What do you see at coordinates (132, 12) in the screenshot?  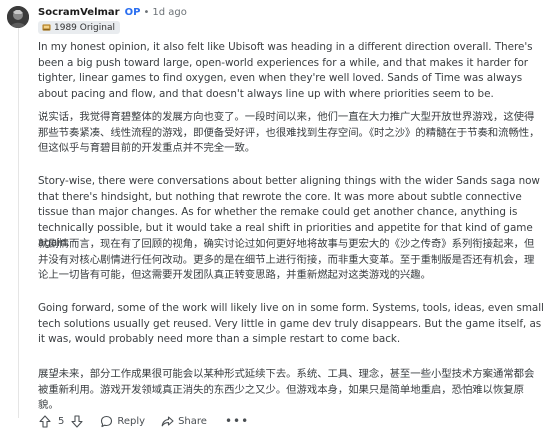 I see `op-badge: OP` at bounding box center [132, 12].